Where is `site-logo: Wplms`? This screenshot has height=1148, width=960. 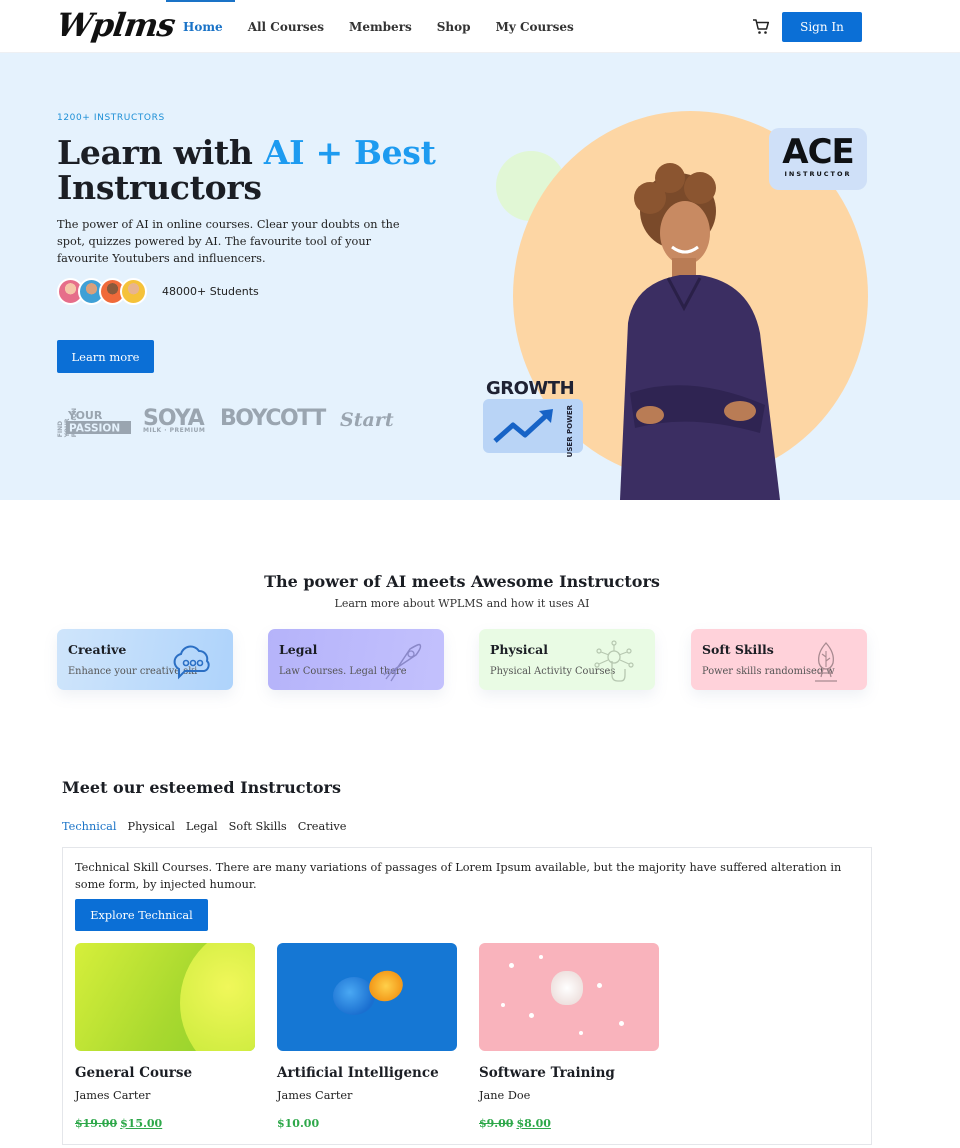 site-logo: Wplms is located at coordinates (115, 25).